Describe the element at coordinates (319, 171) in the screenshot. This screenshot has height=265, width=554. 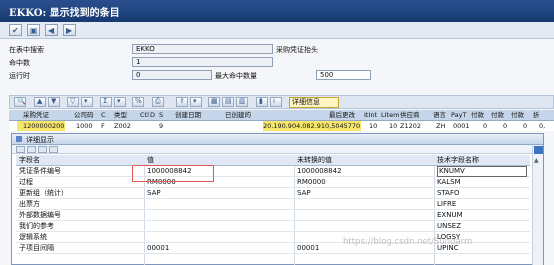
I see `field-unconverted: 1000008842` at that location.